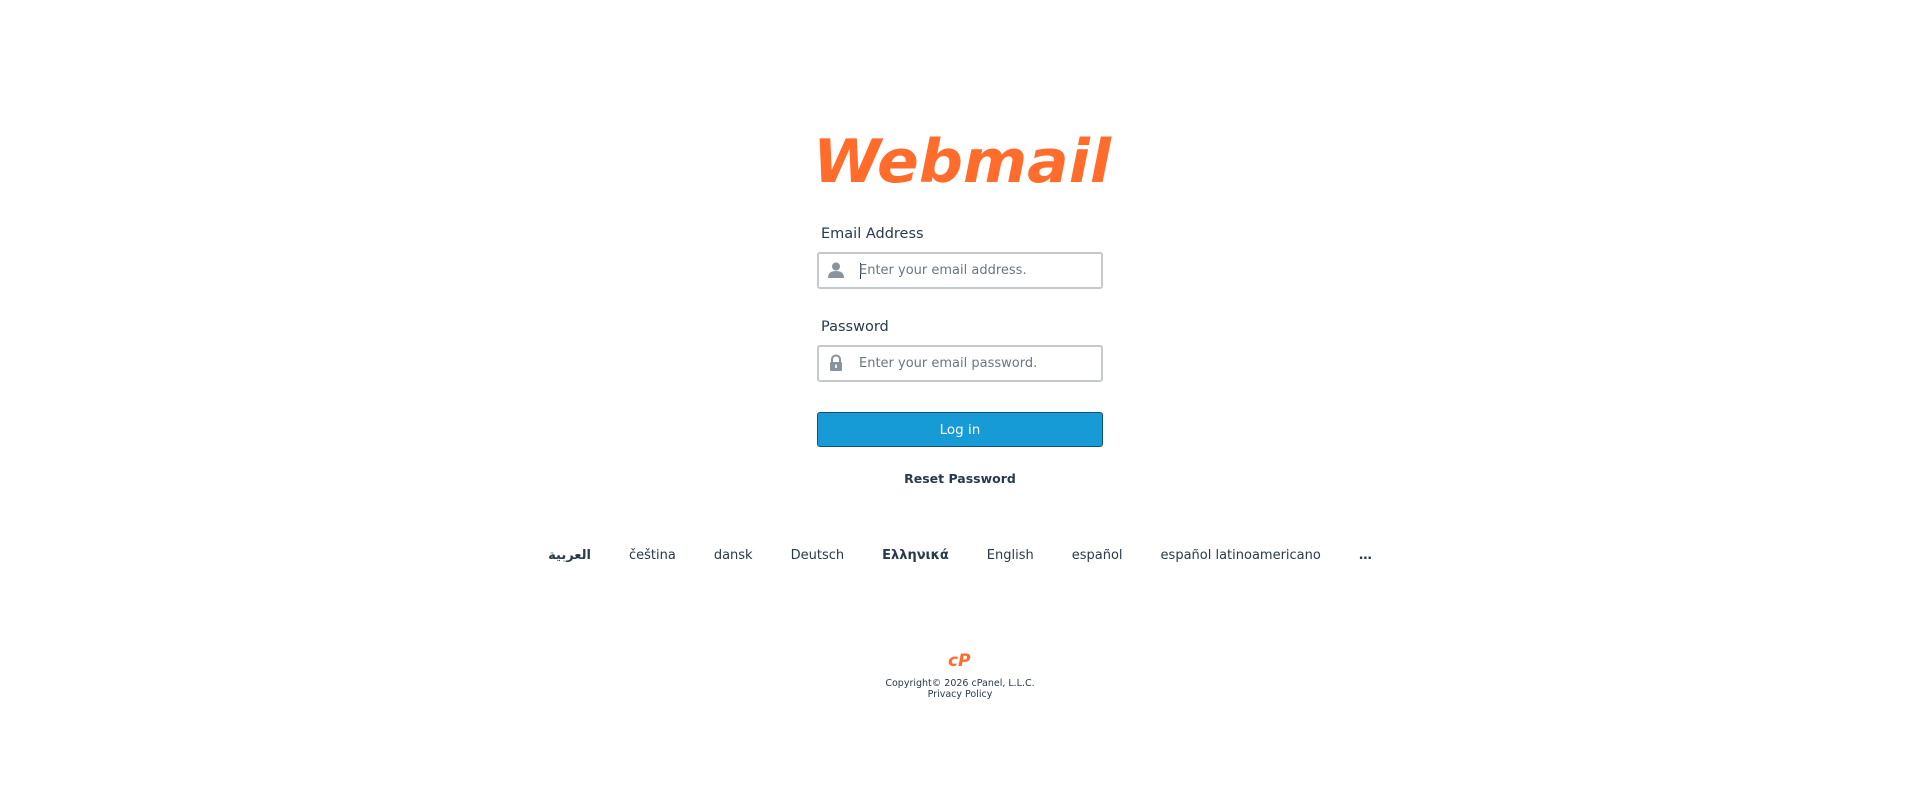 The height and width of the screenshot is (807, 1920). I want to click on email-input, so click(976, 270).